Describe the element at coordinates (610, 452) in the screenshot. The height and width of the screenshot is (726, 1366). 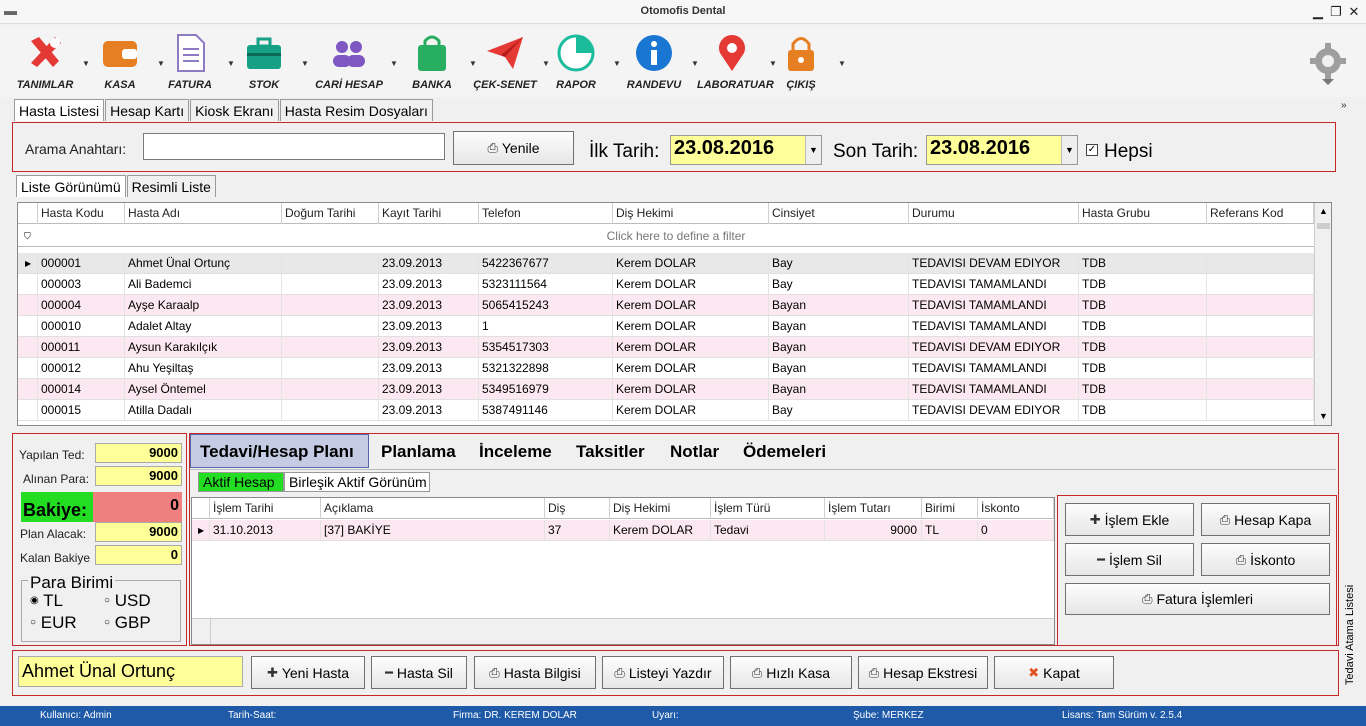
I see `content-tab-3: Taksitler` at that location.